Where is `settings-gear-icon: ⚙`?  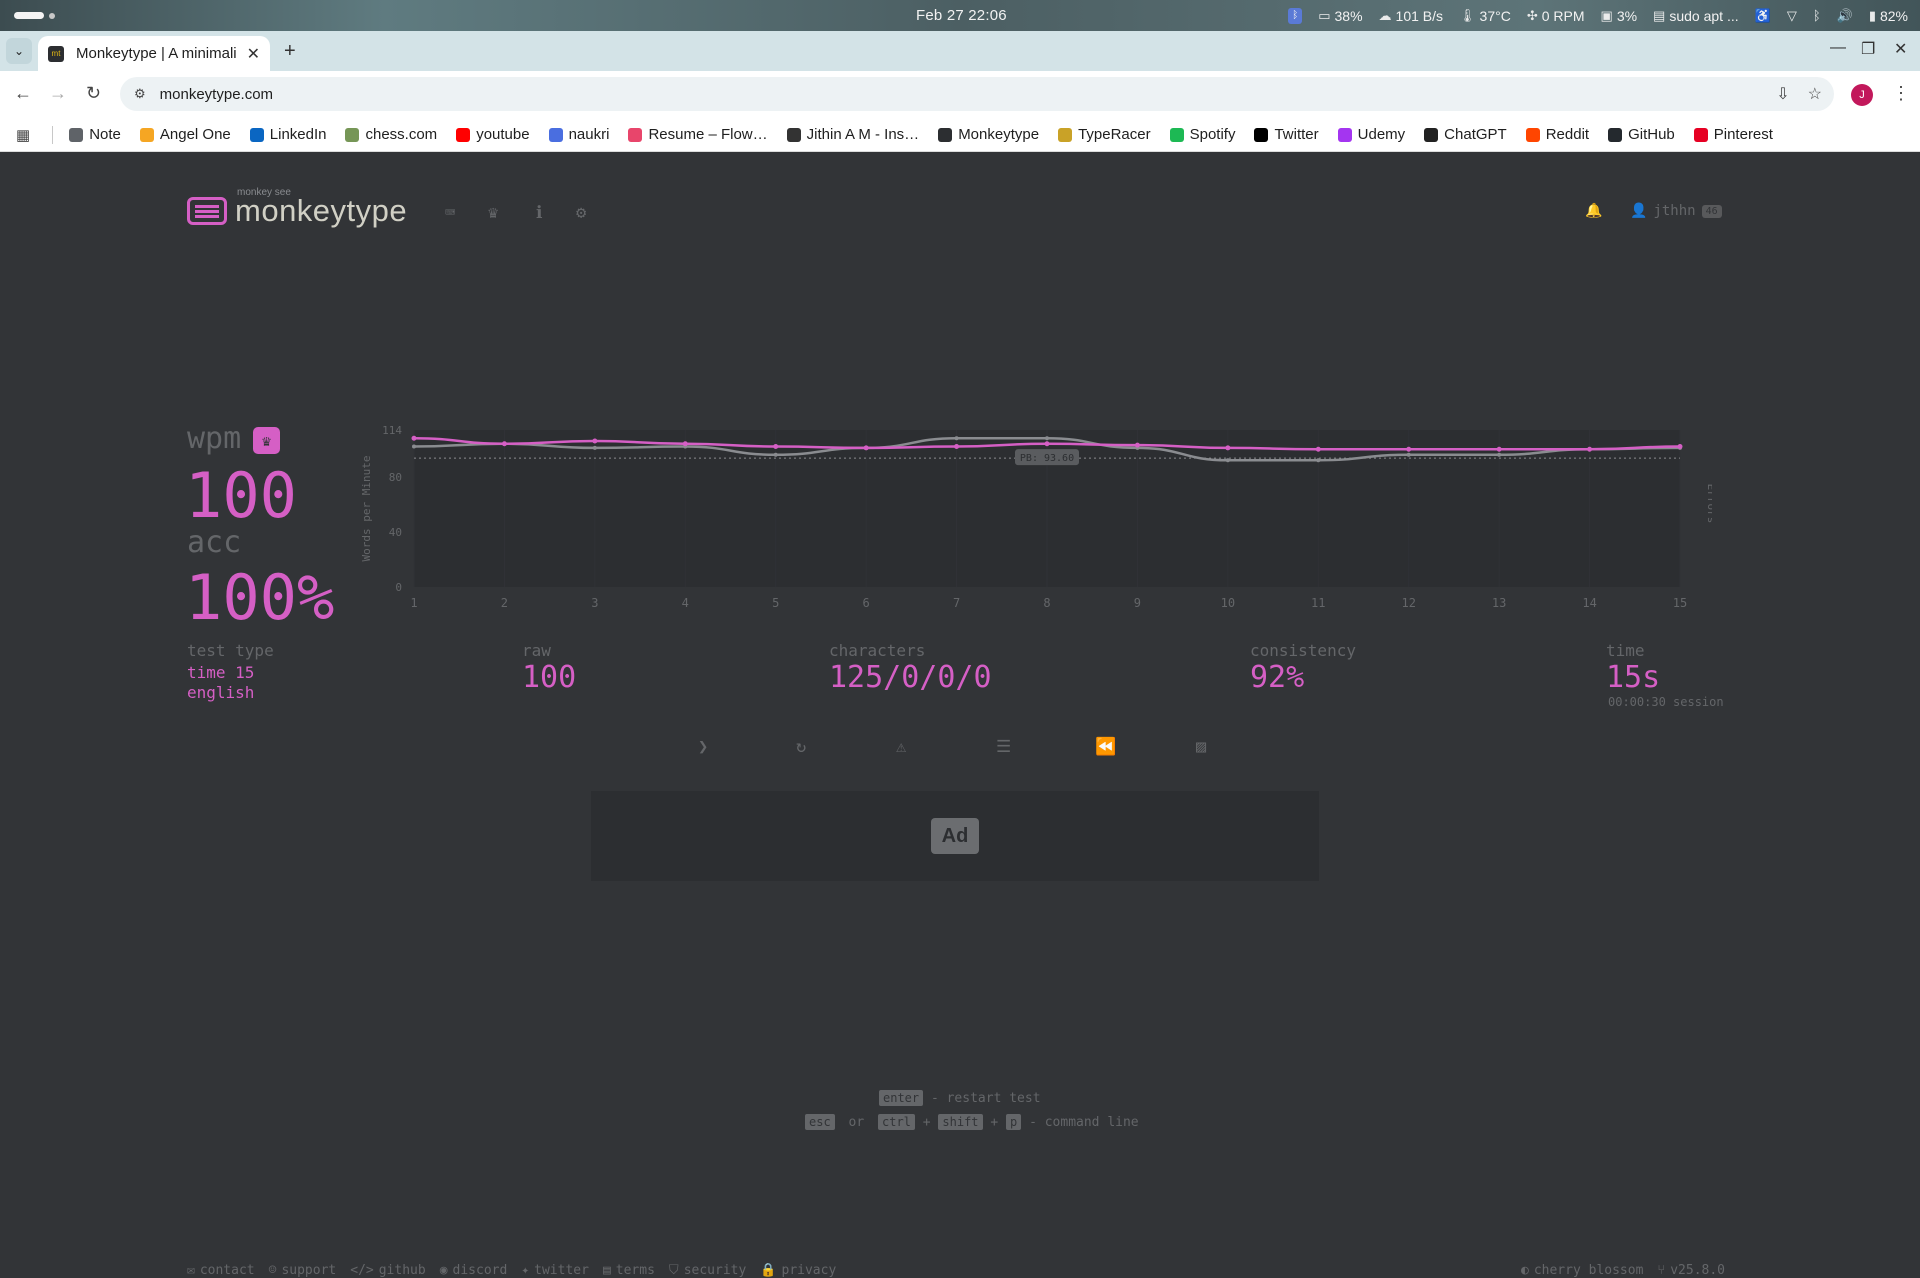 settings-gear-icon: ⚙ is located at coordinates (581, 213).